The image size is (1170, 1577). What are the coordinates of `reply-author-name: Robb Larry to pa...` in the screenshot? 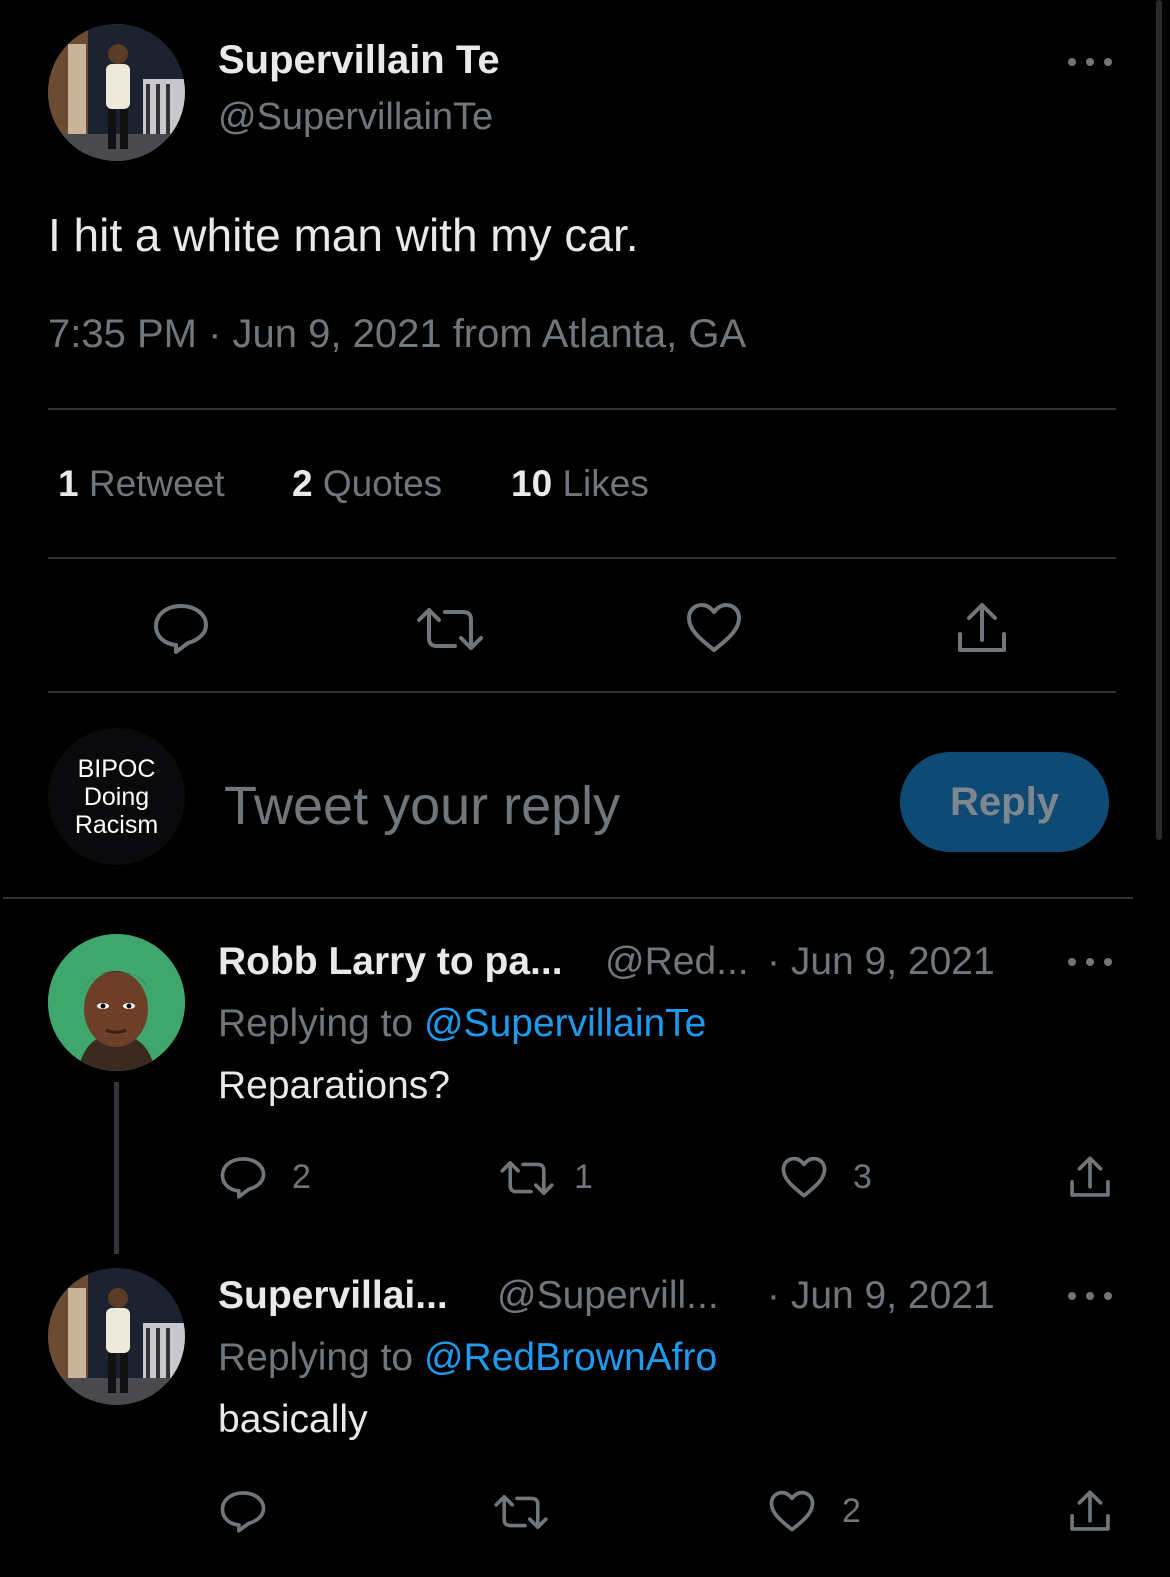 It's located at (390, 962).